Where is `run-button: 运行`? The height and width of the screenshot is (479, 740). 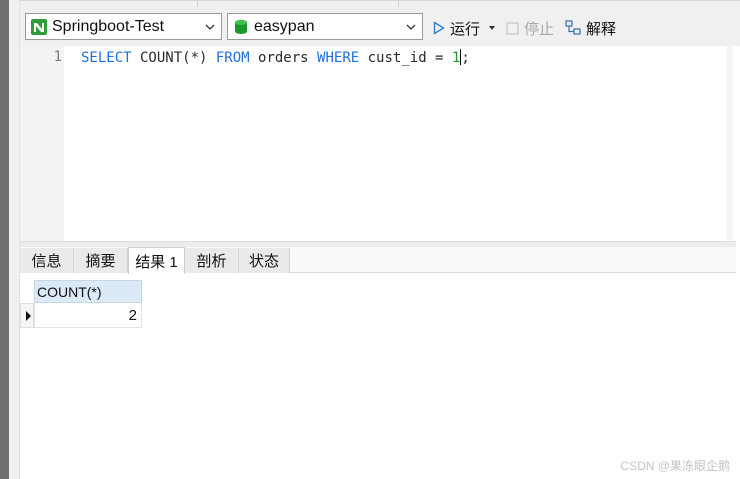
run-button: 运行 is located at coordinates (465, 28).